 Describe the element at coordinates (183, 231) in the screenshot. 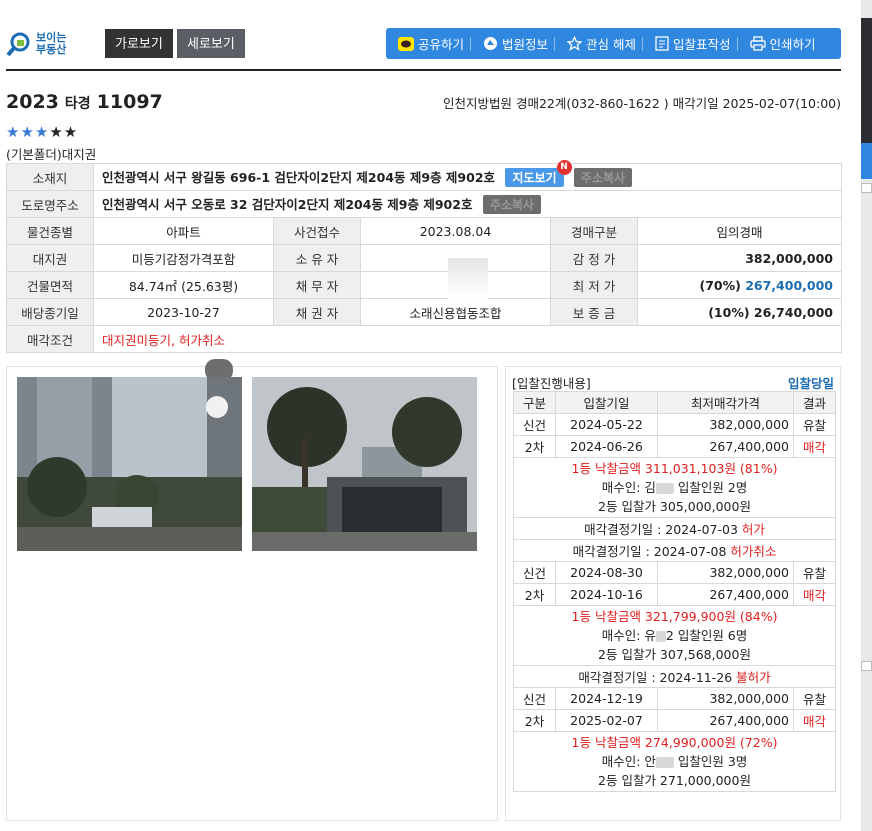

I see `property-type-value: 아파트` at that location.